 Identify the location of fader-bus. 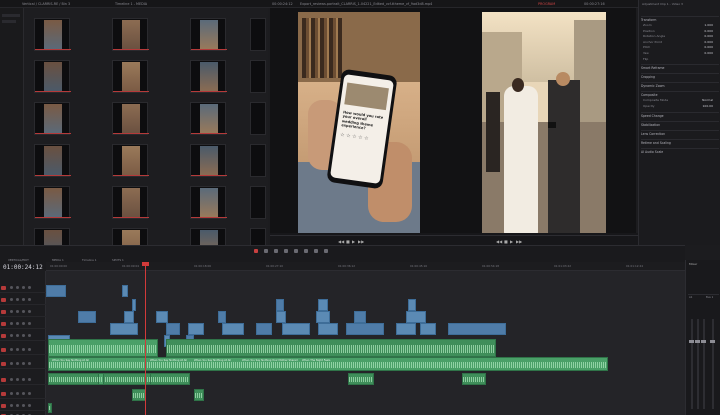
(712, 341).